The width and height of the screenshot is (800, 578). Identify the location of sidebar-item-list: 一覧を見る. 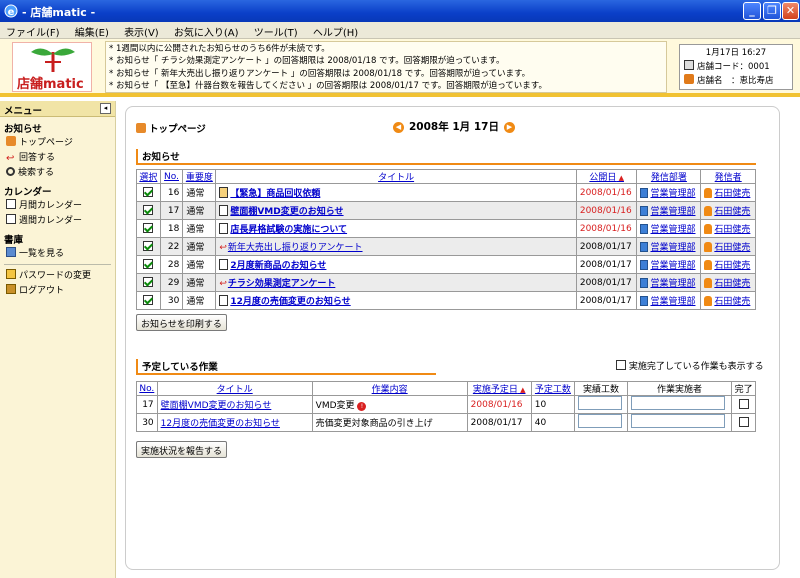
(57, 253).